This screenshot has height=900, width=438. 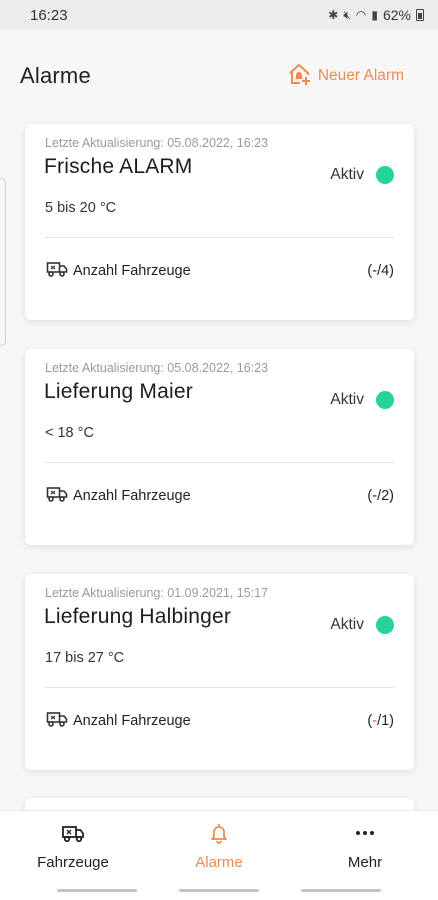 What do you see at coordinates (219, 835) in the screenshot?
I see `bell-icon` at bounding box center [219, 835].